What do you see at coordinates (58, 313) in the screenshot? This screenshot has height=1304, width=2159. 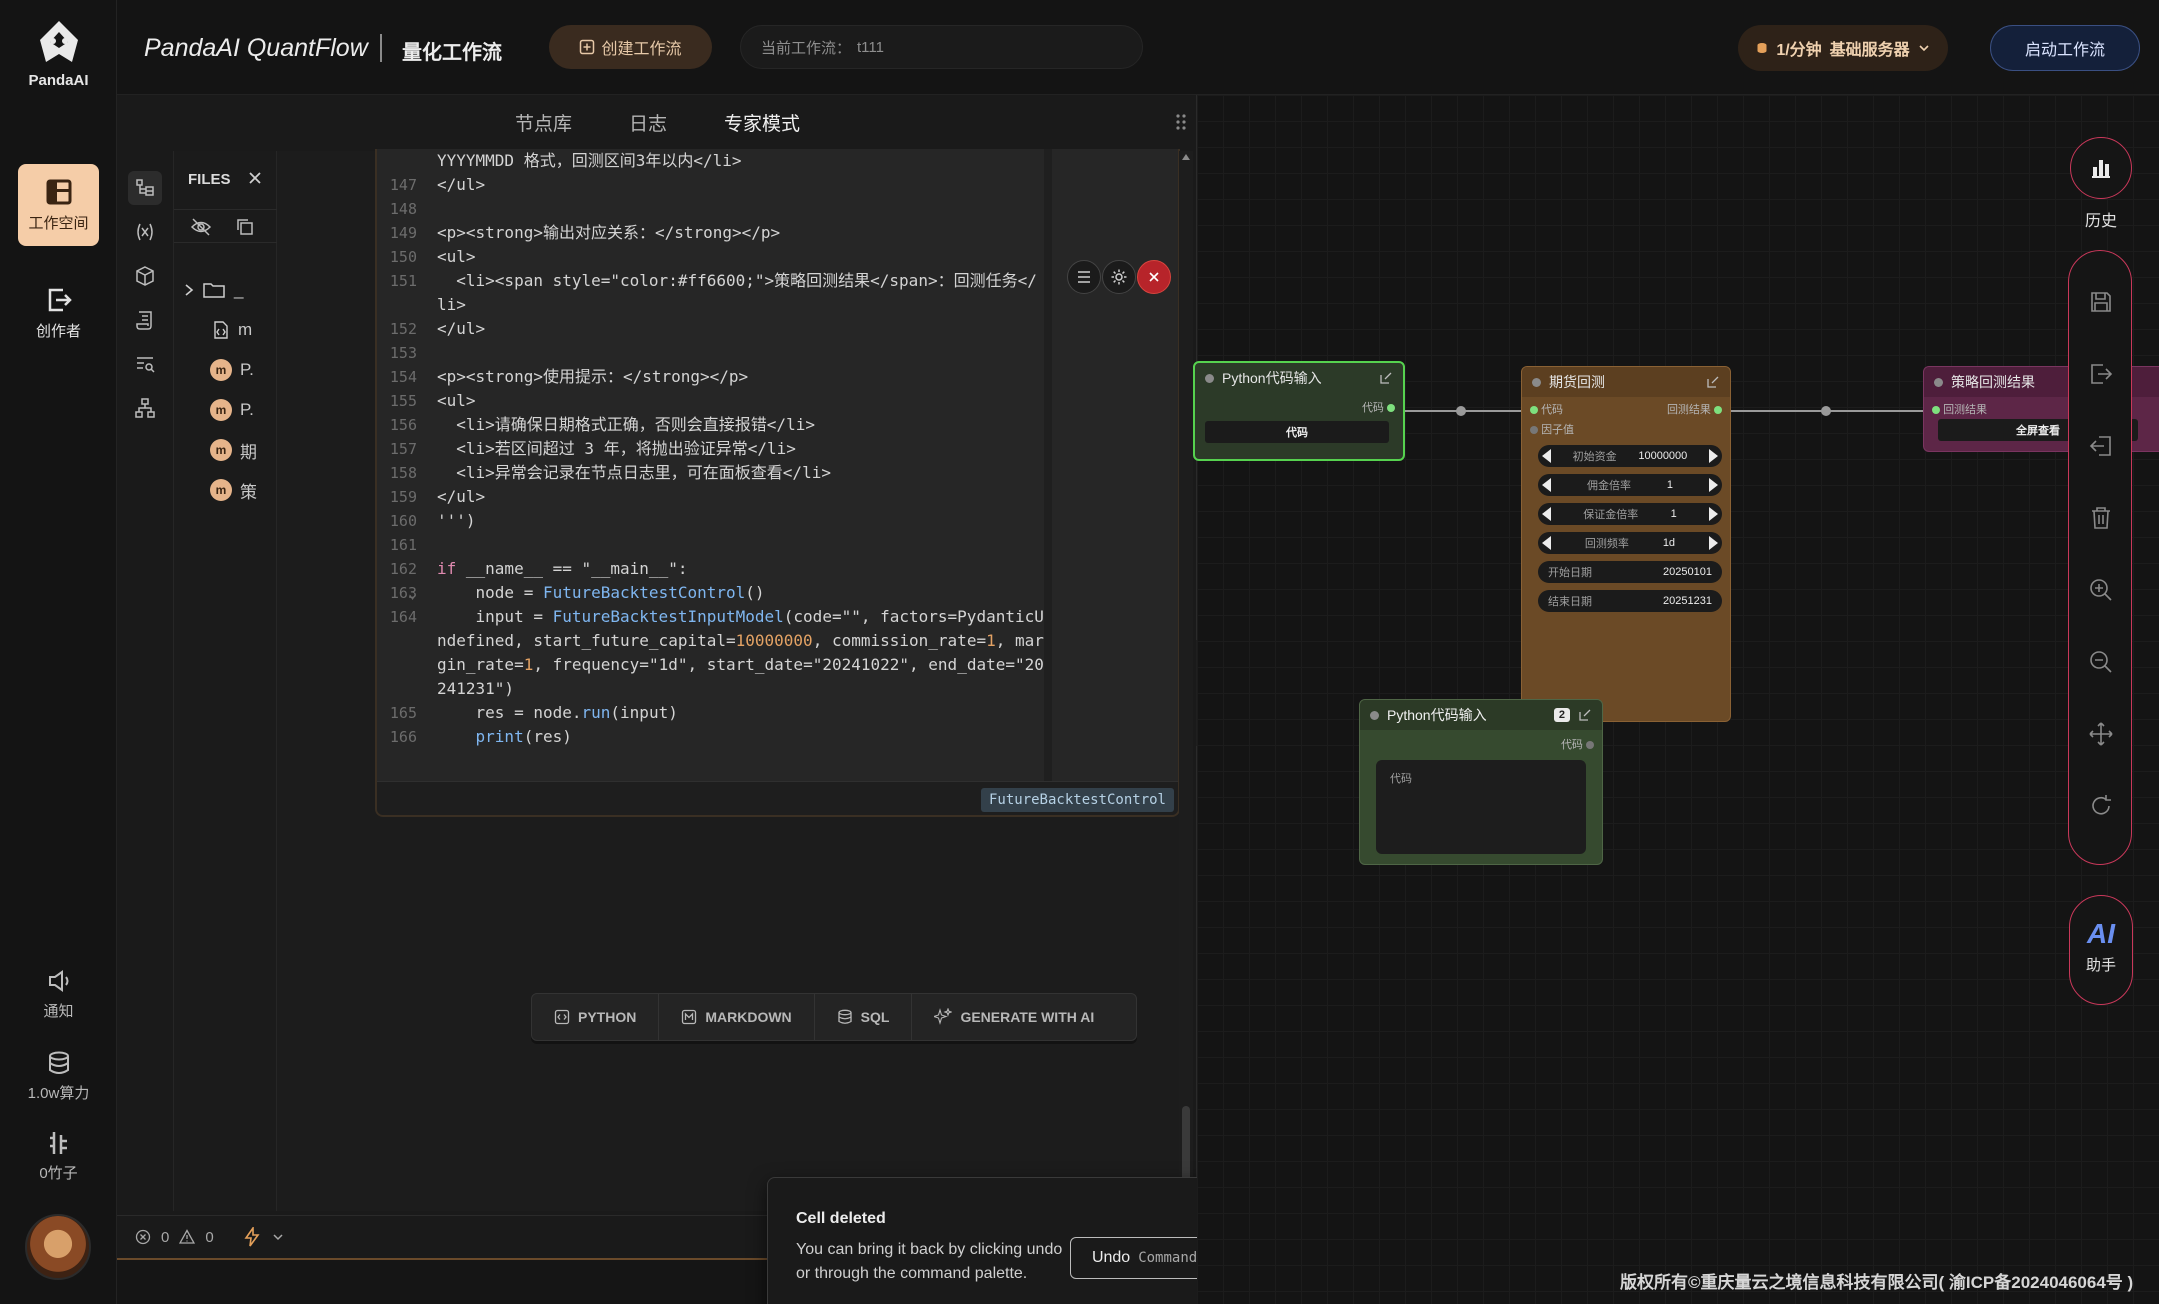 I see `nav-creator: 创作者` at bounding box center [58, 313].